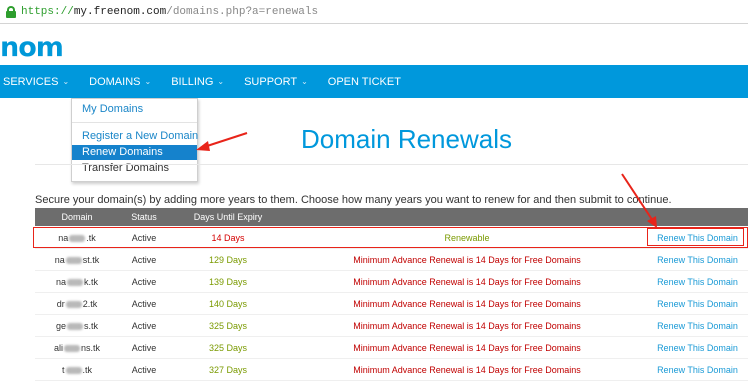 This screenshot has width=748, height=382. I want to click on nav-domains: DOMAINS ⌄, so click(120, 81).